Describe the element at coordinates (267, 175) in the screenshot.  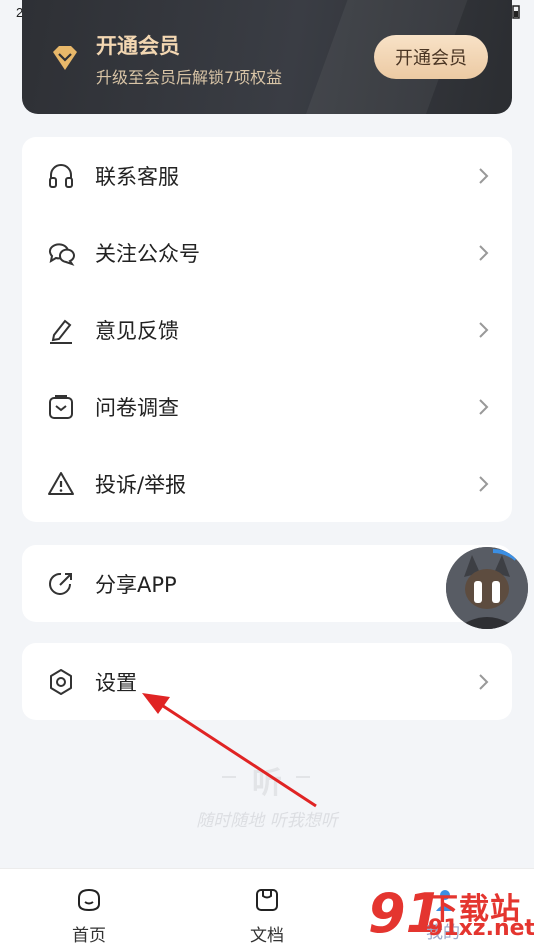
I see `menu-item-customer-service: 联系客服` at that location.